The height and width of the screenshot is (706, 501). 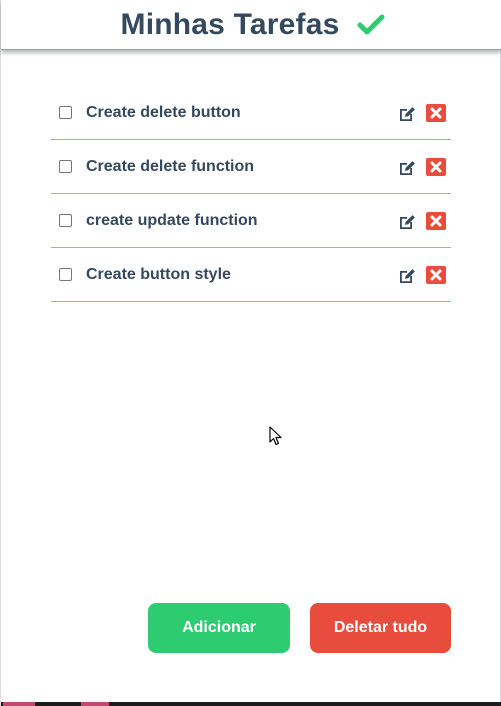 I want to click on app-header: Minhas Tarefas, so click(x=251, y=25).